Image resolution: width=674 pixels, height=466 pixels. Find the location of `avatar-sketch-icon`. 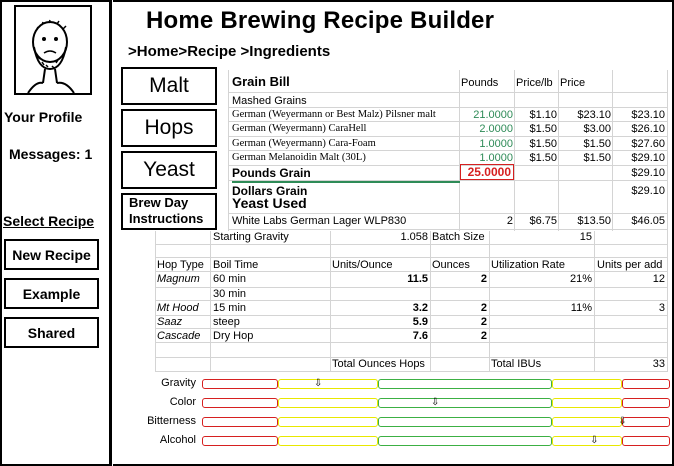

avatar-sketch-icon is located at coordinates (51, 56).